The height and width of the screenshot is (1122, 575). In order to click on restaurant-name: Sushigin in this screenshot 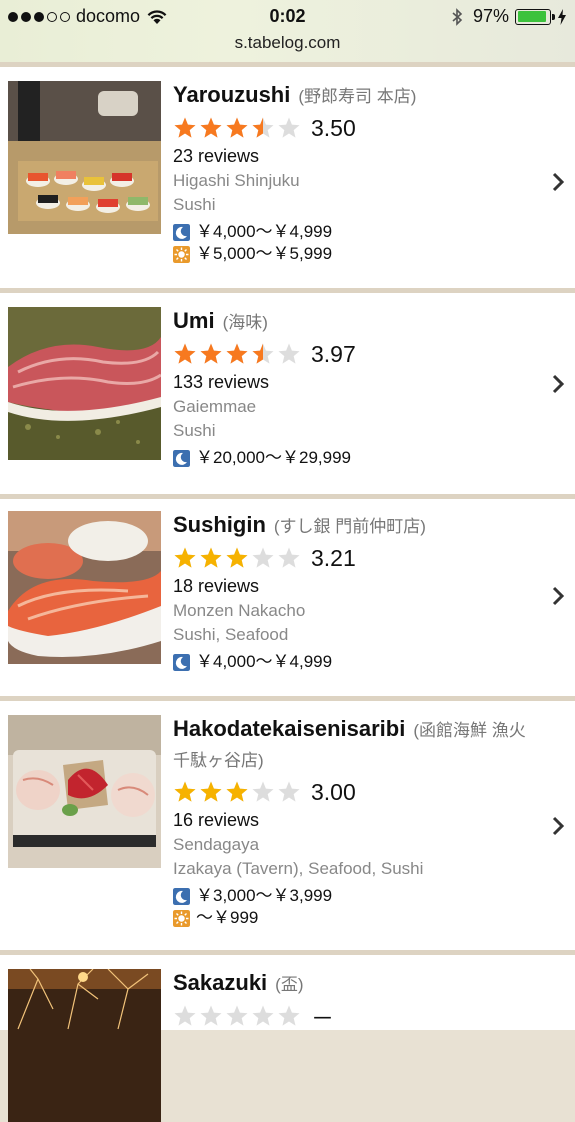, I will do `click(219, 524)`.